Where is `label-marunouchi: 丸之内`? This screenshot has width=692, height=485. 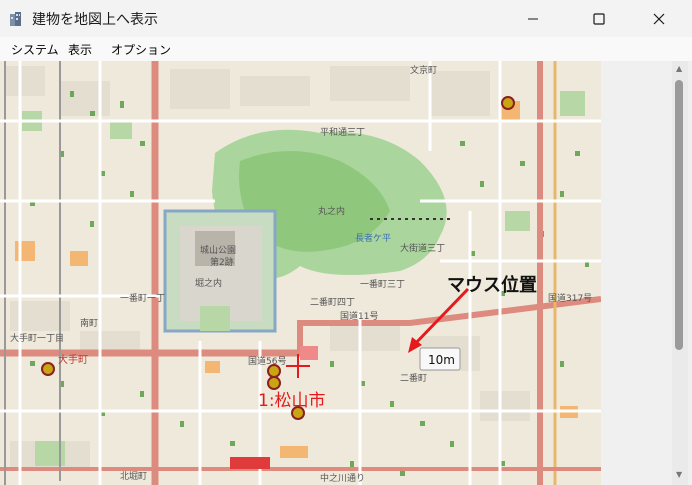
label-marunouchi: 丸之内 is located at coordinates (331, 211).